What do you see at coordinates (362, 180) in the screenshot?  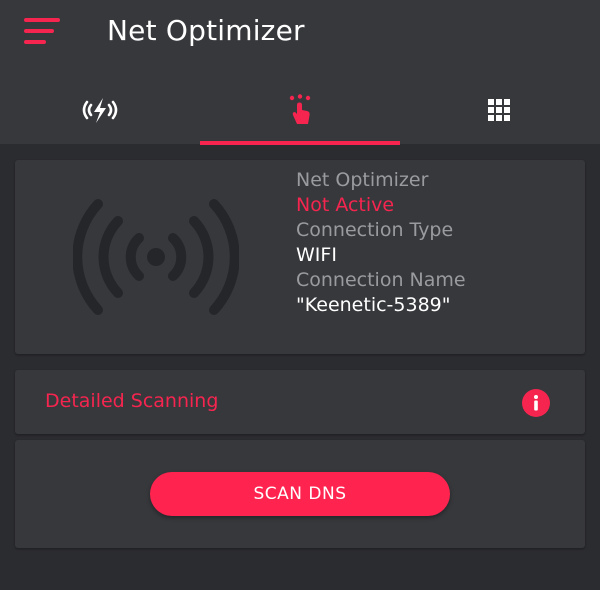 I see `optimizer-label: Net Optimizer` at bounding box center [362, 180].